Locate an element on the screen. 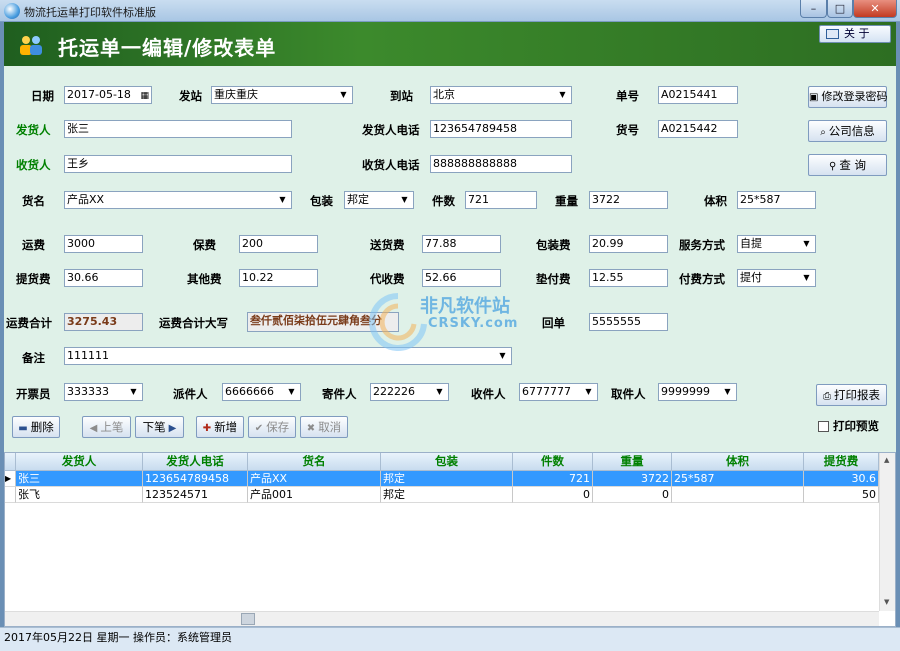 The width and height of the screenshot is (900, 651). scroll-down-icon: ▼ is located at coordinates (886, 602).